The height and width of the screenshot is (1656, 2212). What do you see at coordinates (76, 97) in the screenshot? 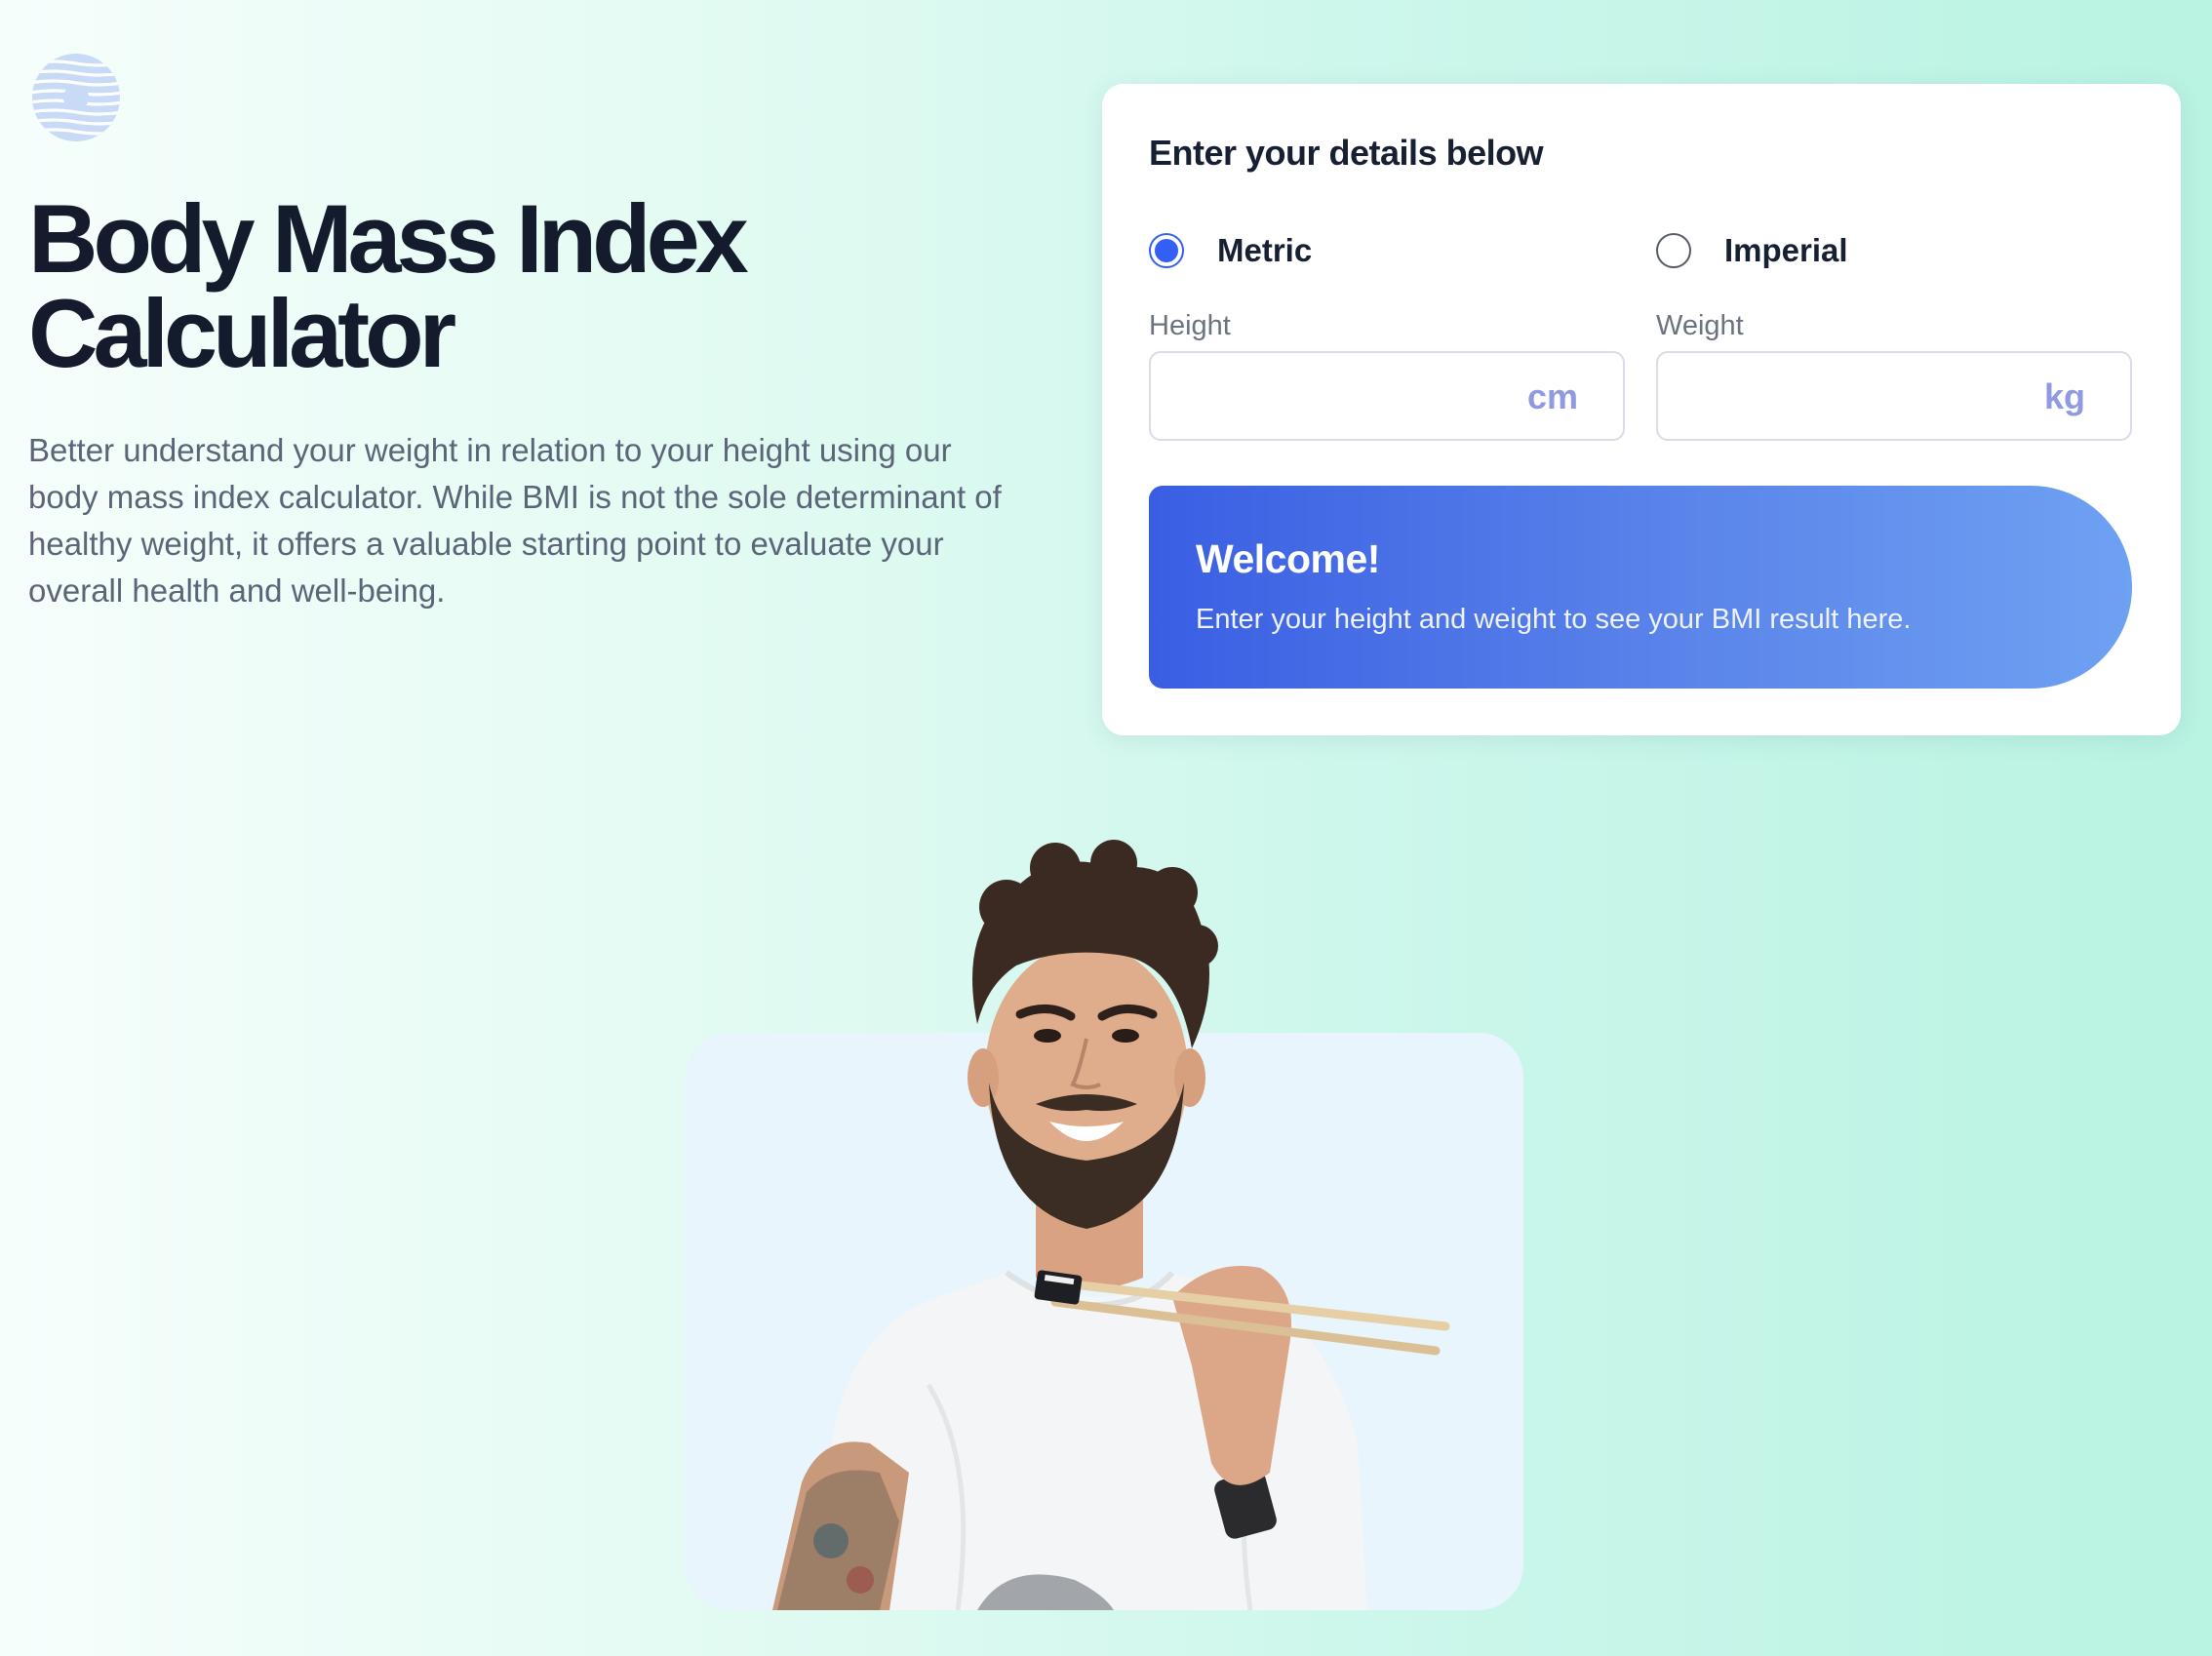
I see `striped-globe-logo-icon` at bounding box center [76, 97].